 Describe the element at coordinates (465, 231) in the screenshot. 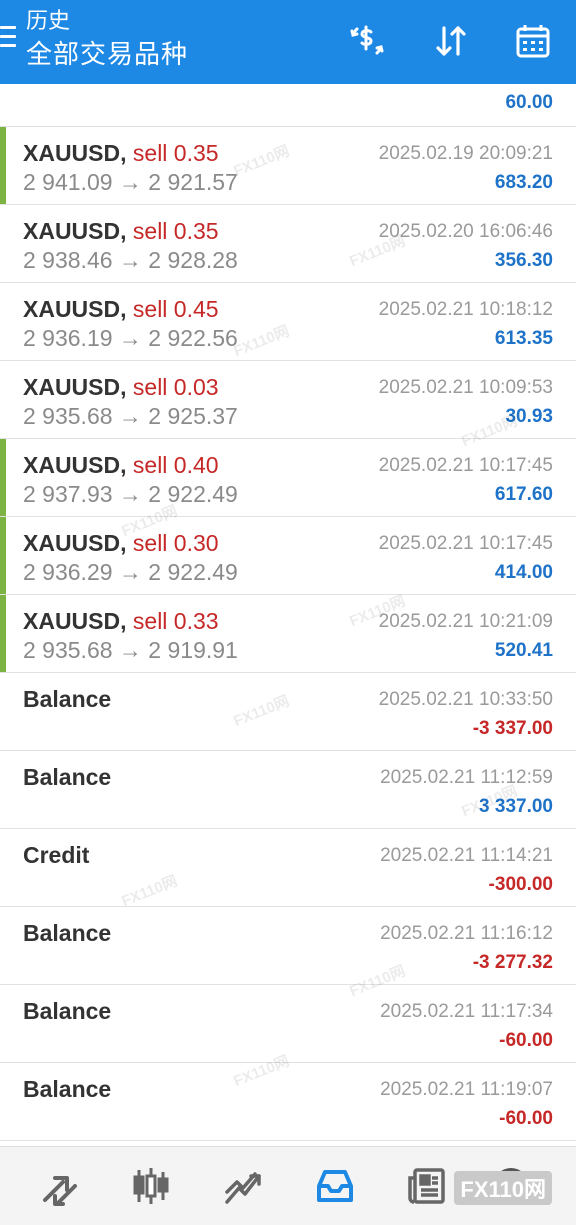

I see `trade-time: 2025.02.20 16:06:46` at that location.